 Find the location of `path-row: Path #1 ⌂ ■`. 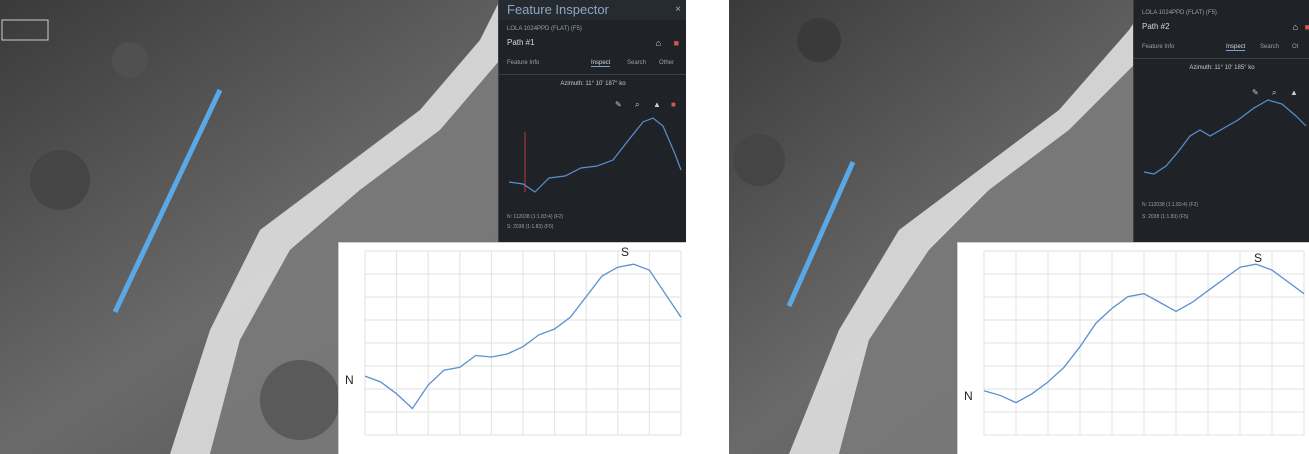

path-row: Path #1 ⌂ ■ is located at coordinates (592, 45).